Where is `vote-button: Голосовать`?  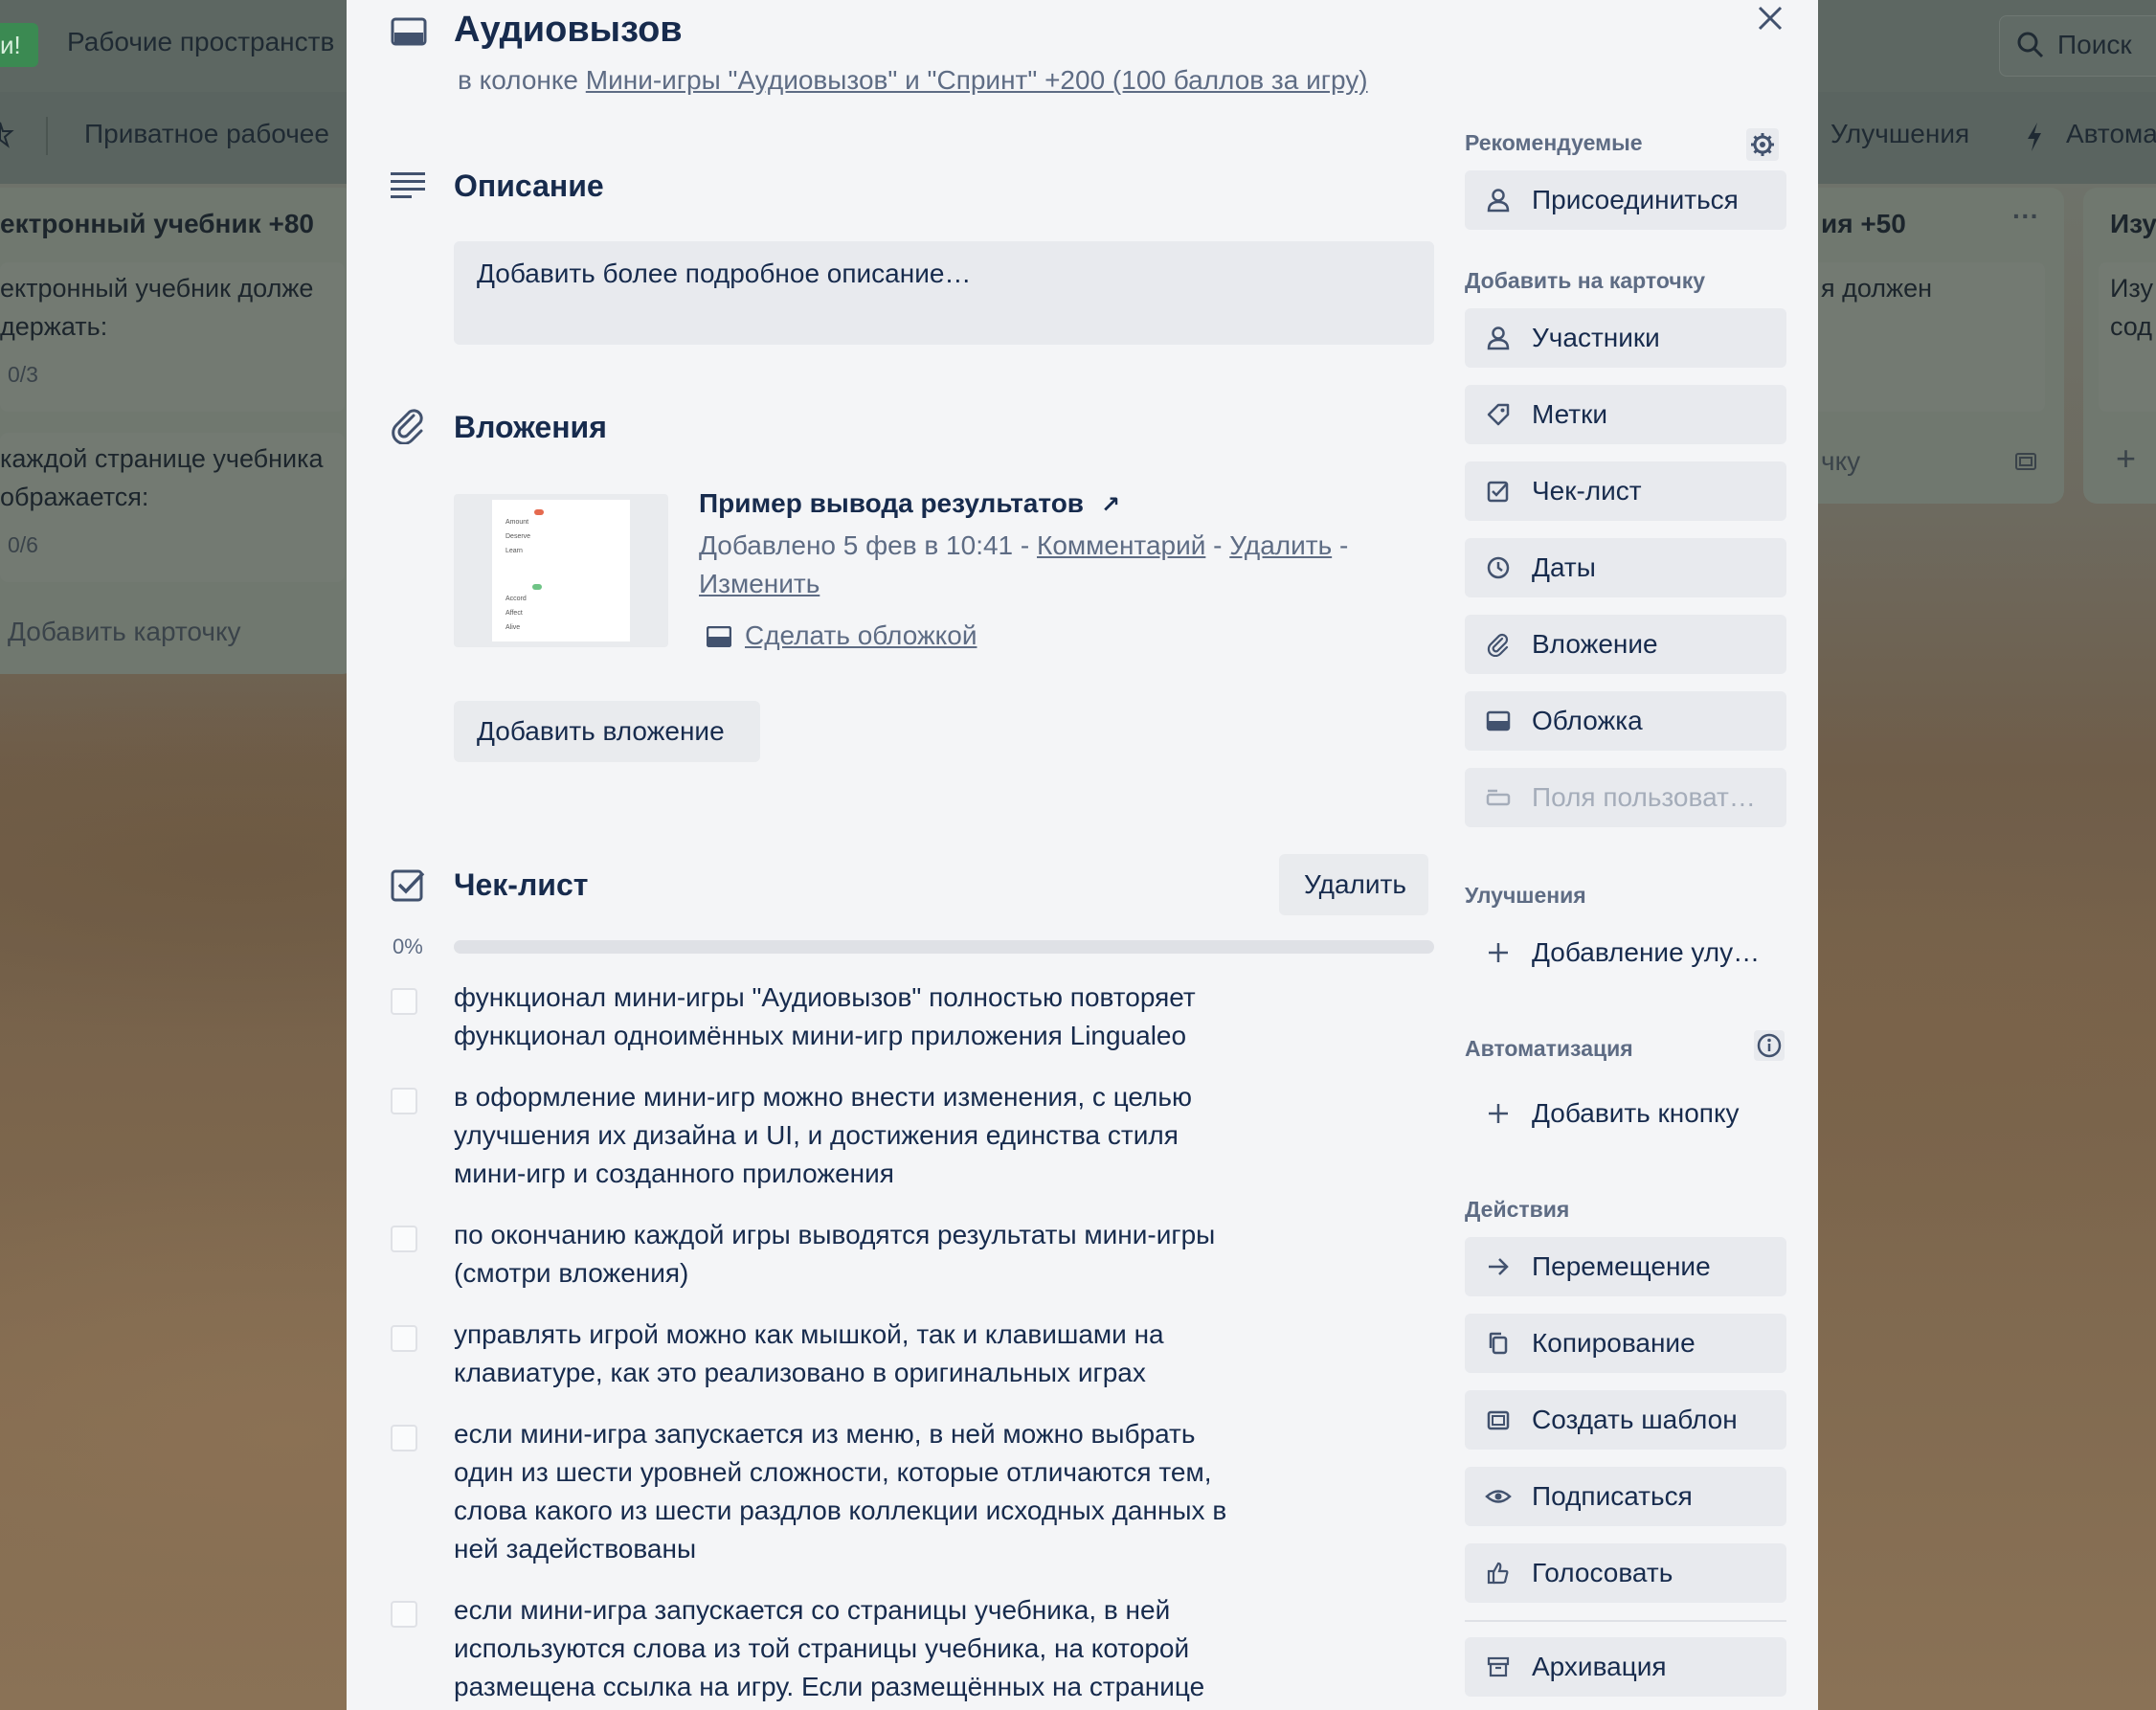
vote-button: Голосовать is located at coordinates (1626, 1573).